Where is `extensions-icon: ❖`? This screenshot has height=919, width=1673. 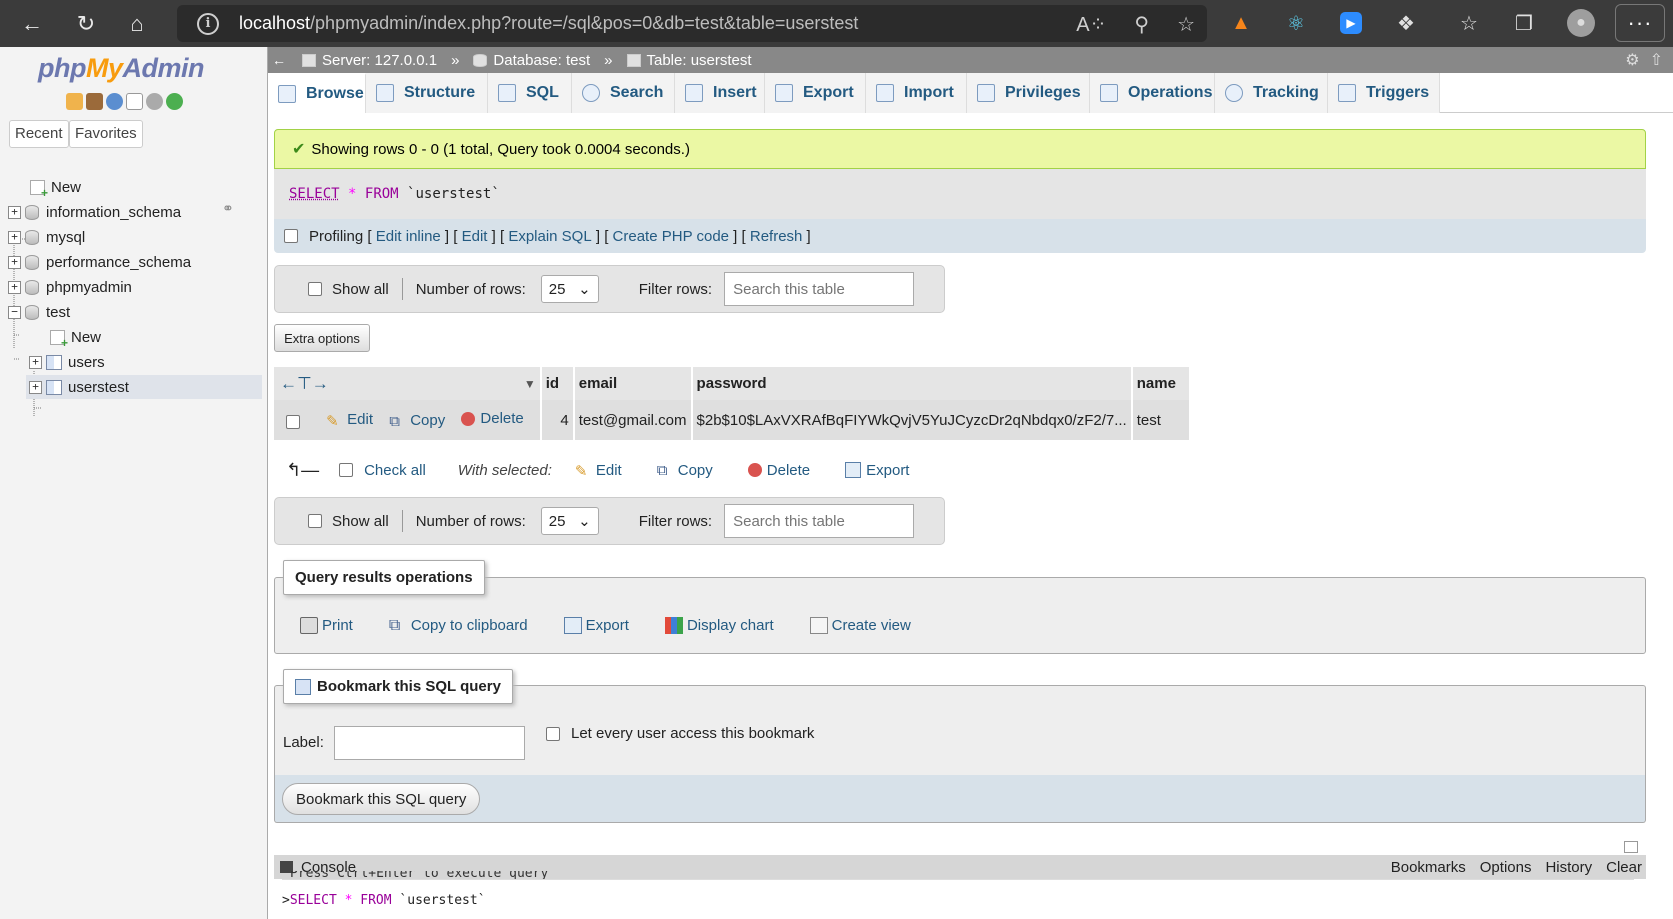 extensions-icon: ❖ is located at coordinates (1406, 23).